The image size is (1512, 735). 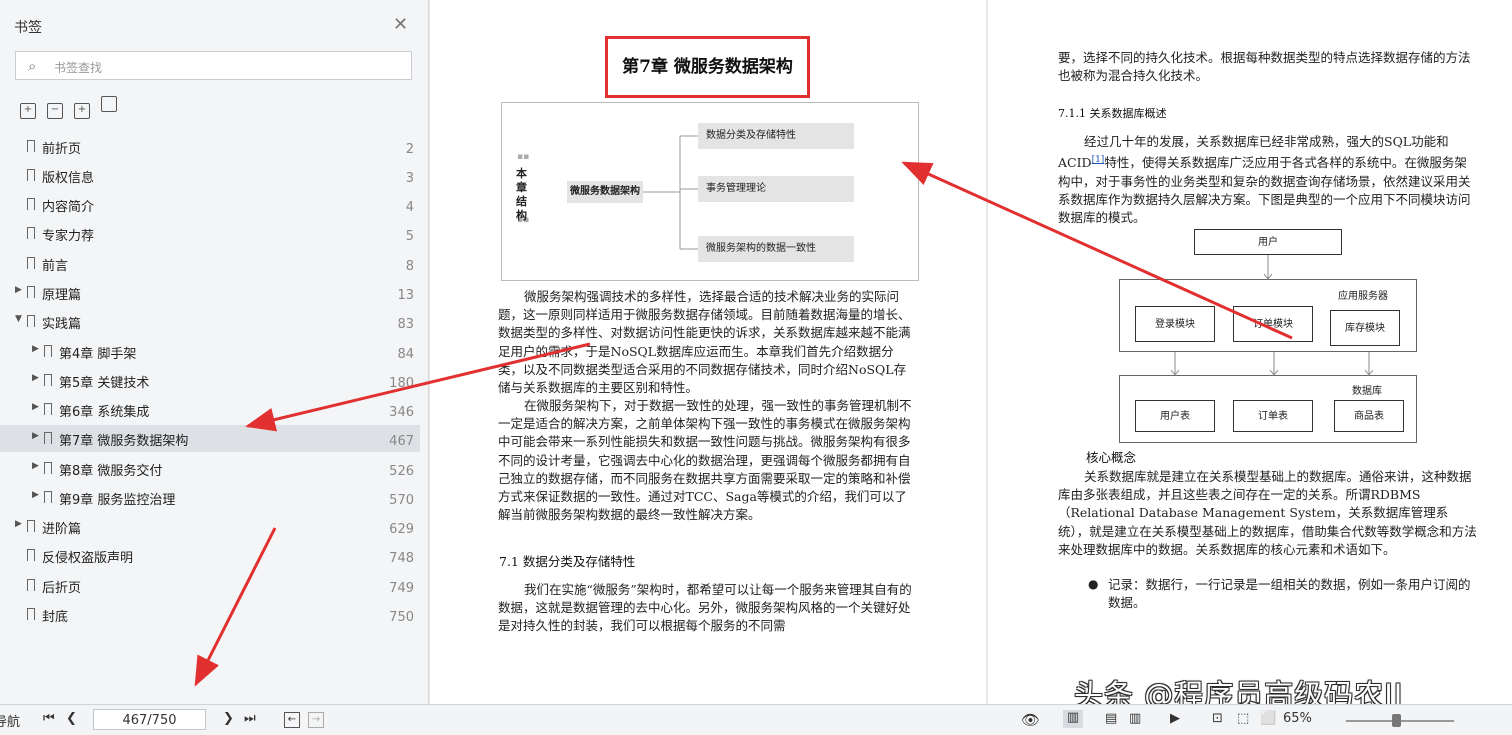 What do you see at coordinates (210, 263) in the screenshot?
I see `bookmark-item: 前言 8` at bounding box center [210, 263].